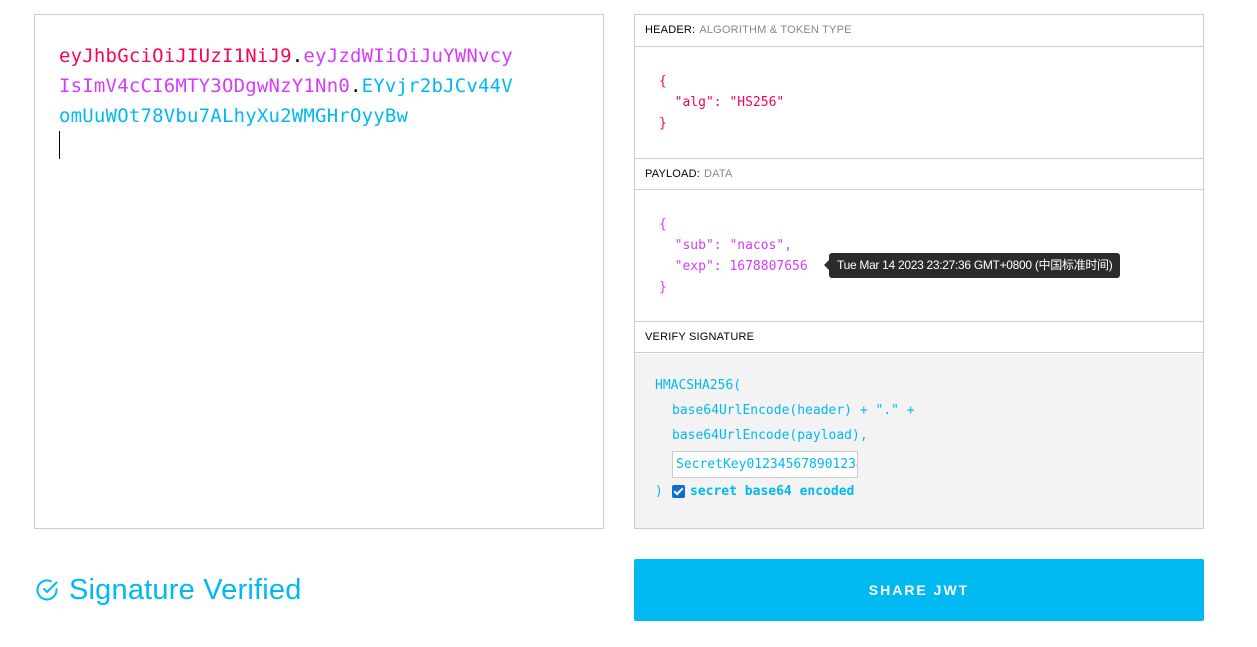 The image size is (1257, 647). Describe the element at coordinates (775, 30) in the screenshot. I see `header-subtitle: ALGORITHM & TOKEN TYPE` at that location.